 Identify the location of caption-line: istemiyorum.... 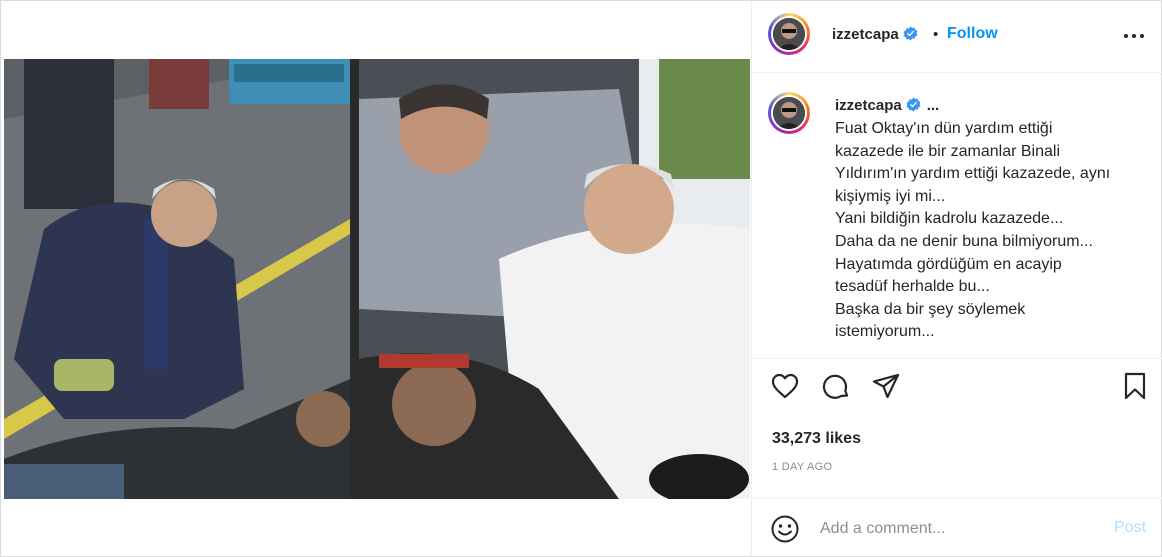
(885, 332).